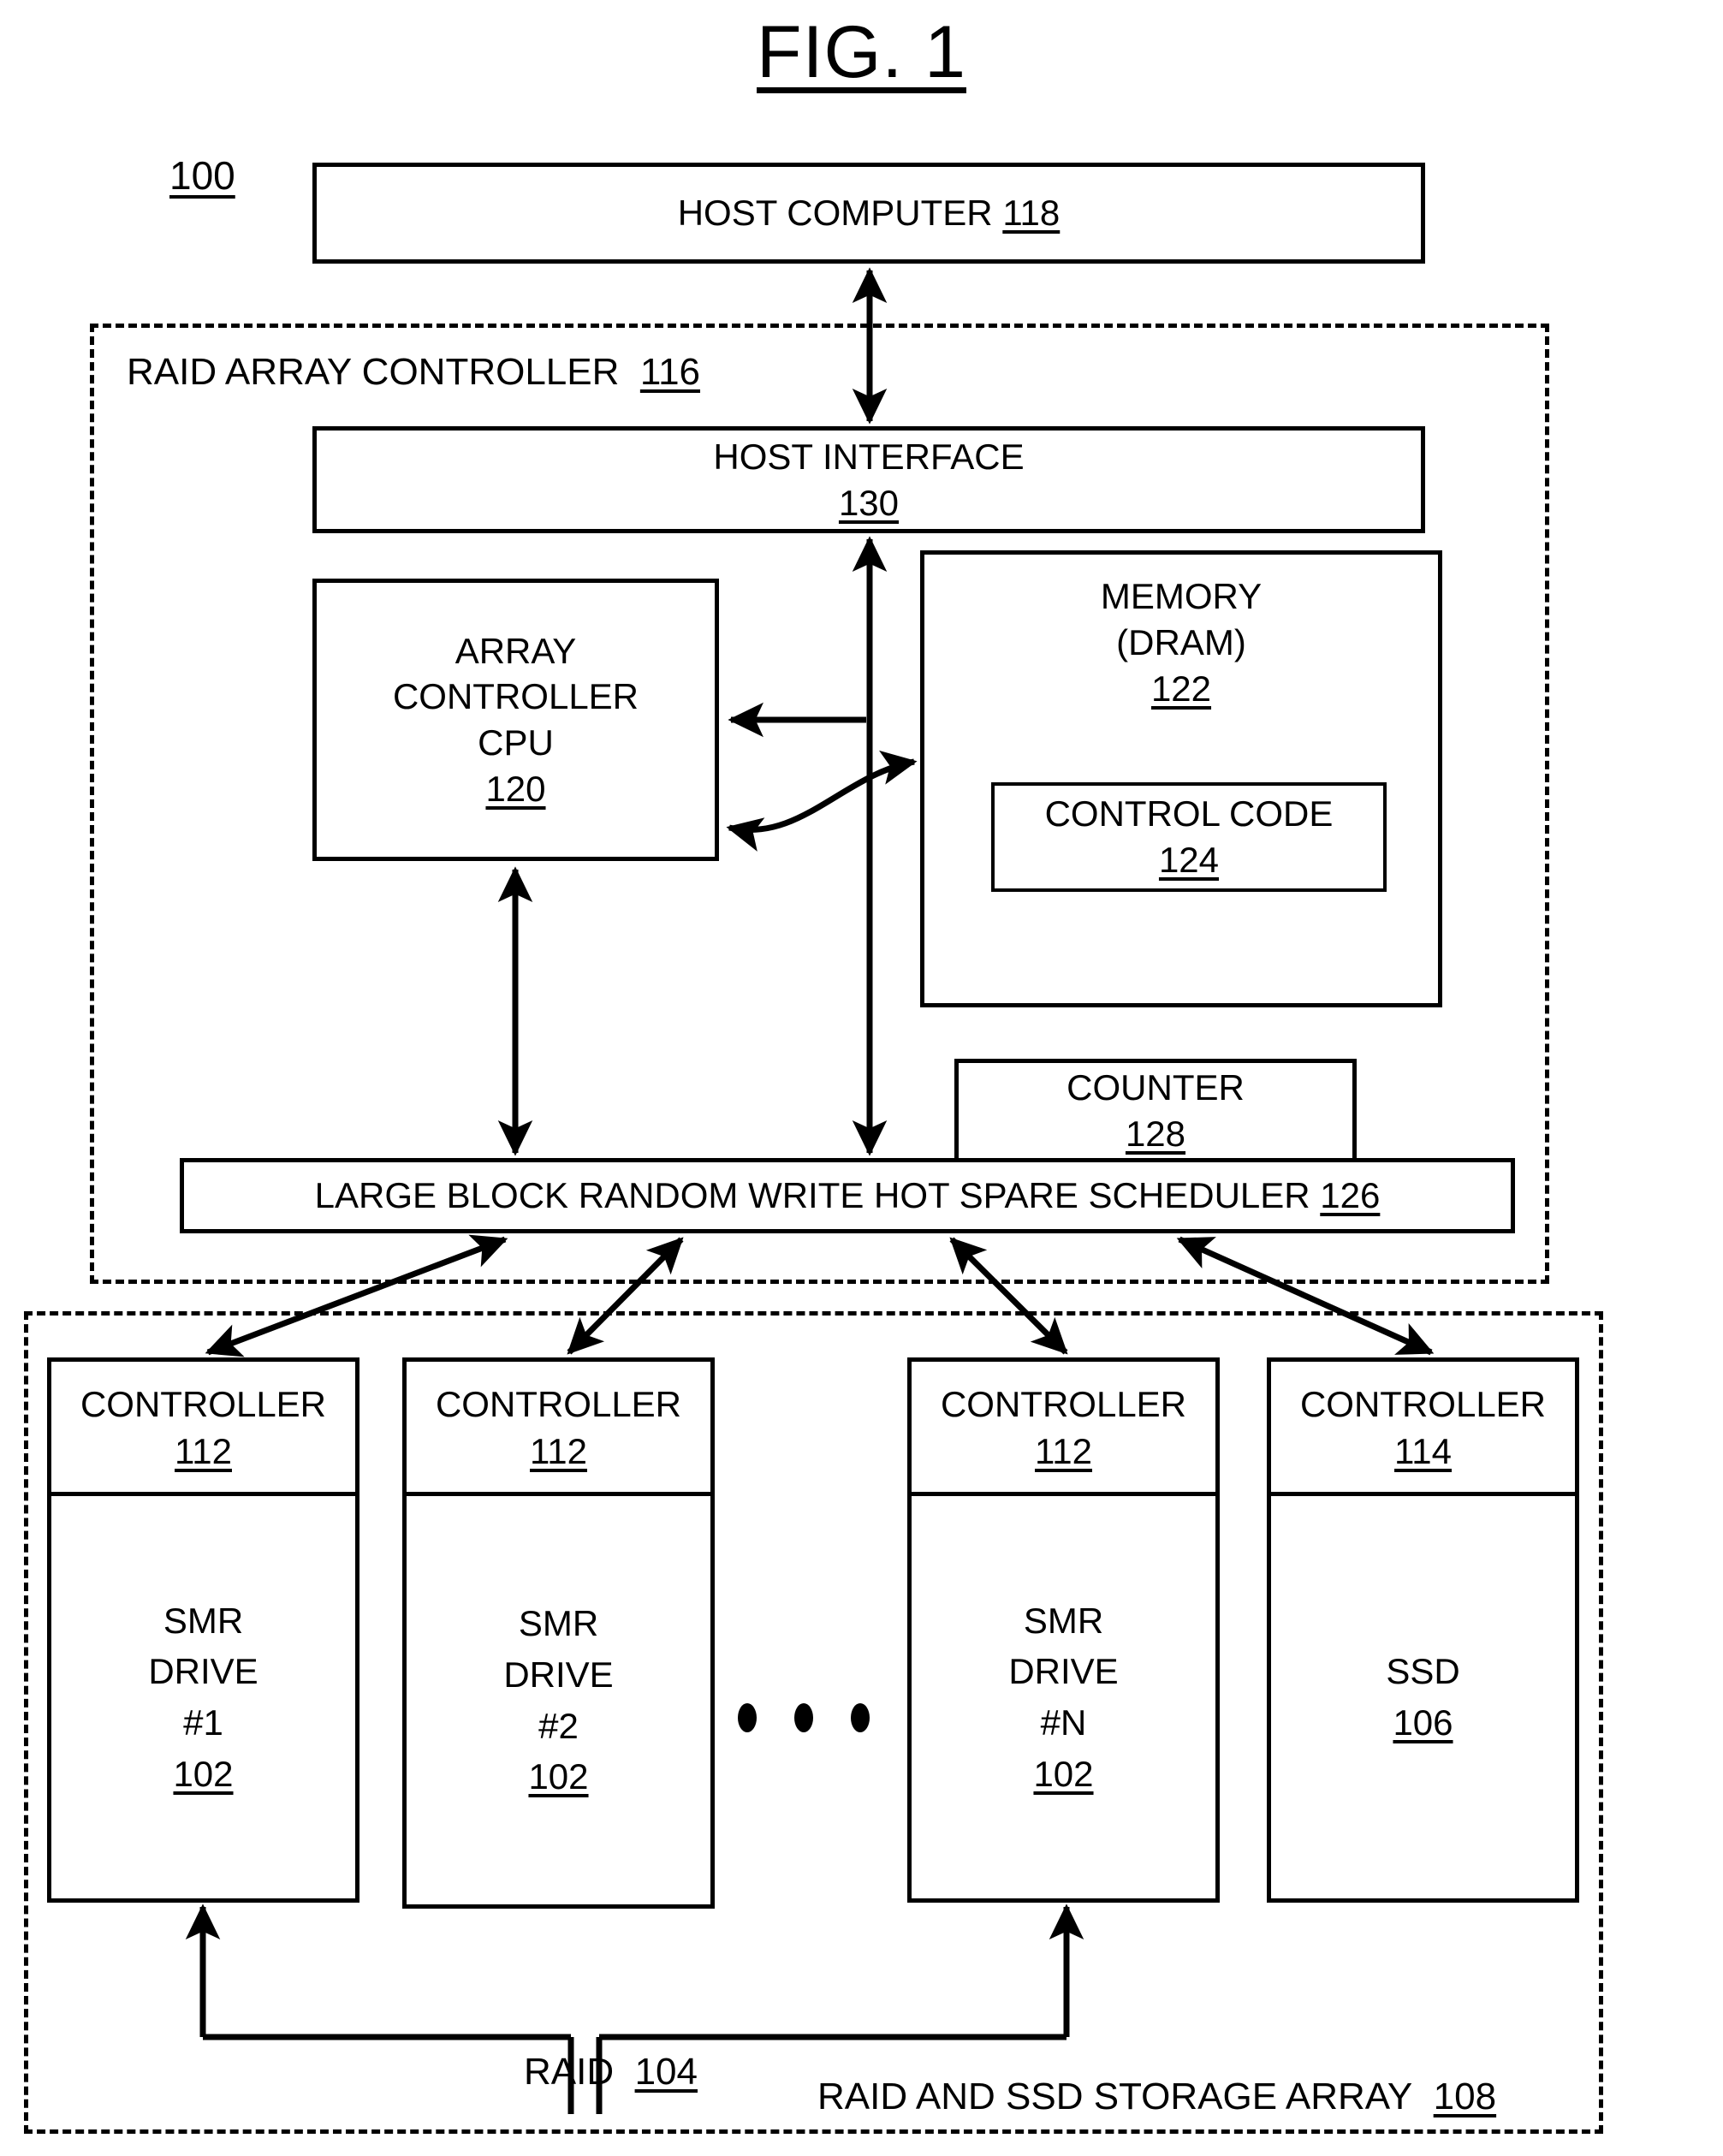  I want to click on raid-array-controller-label: RAID ARRAY CONTROLLER 116, so click(413, 372).